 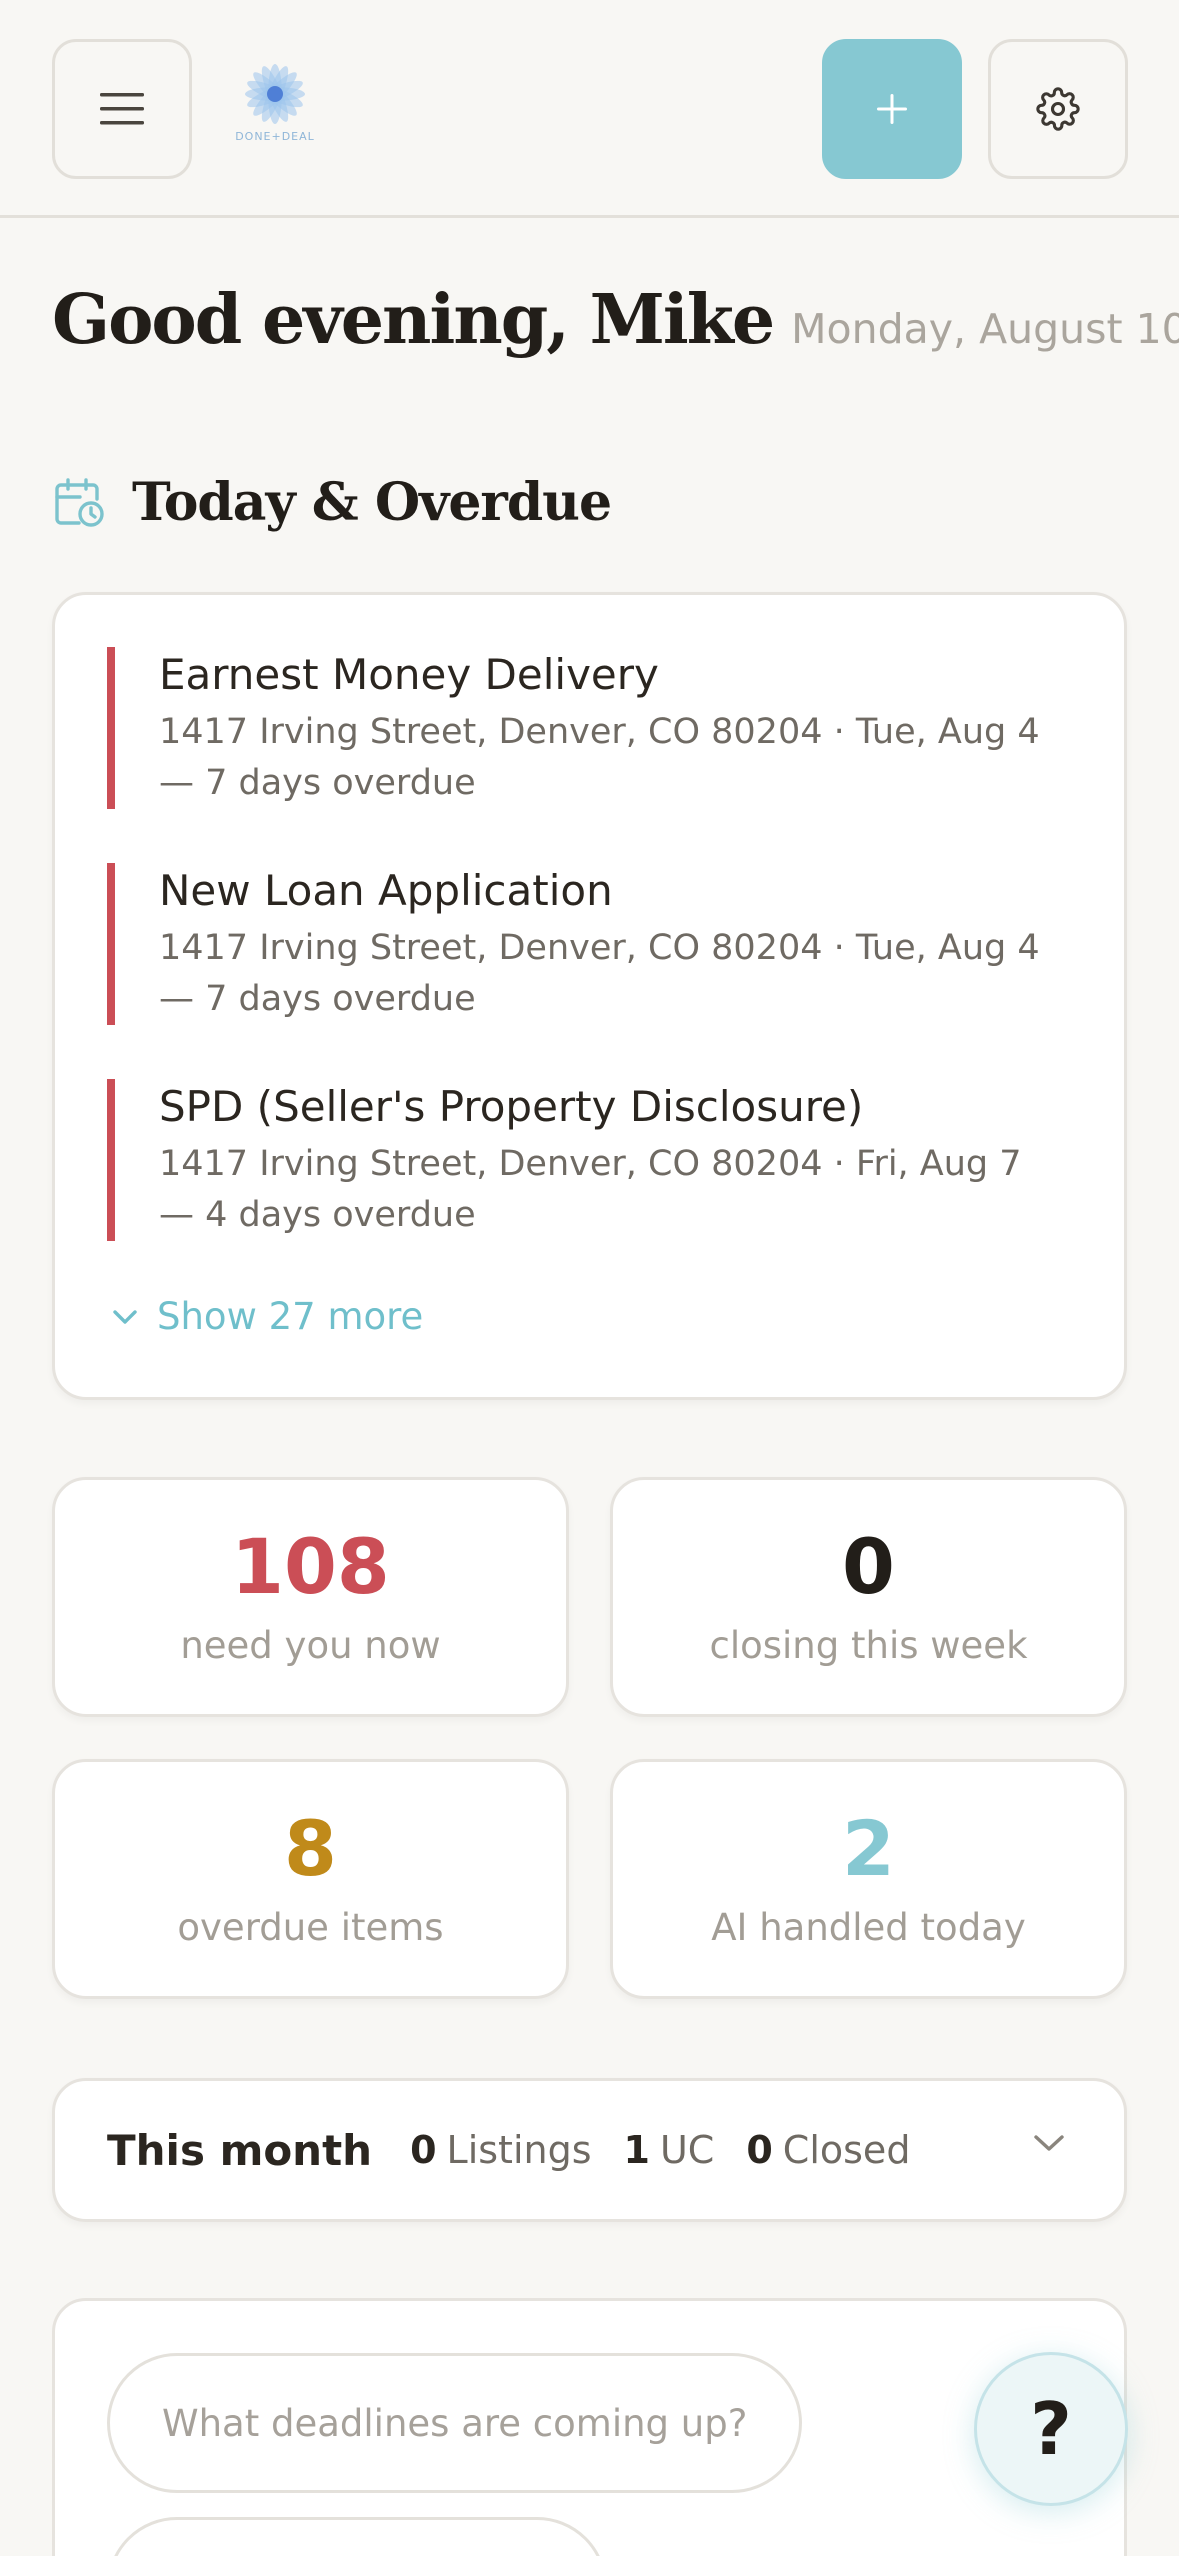 What do you see at coordinates (868, 1566) in the screenshot?
I see `stat-value: 0` at bounding box center [868, 1566].